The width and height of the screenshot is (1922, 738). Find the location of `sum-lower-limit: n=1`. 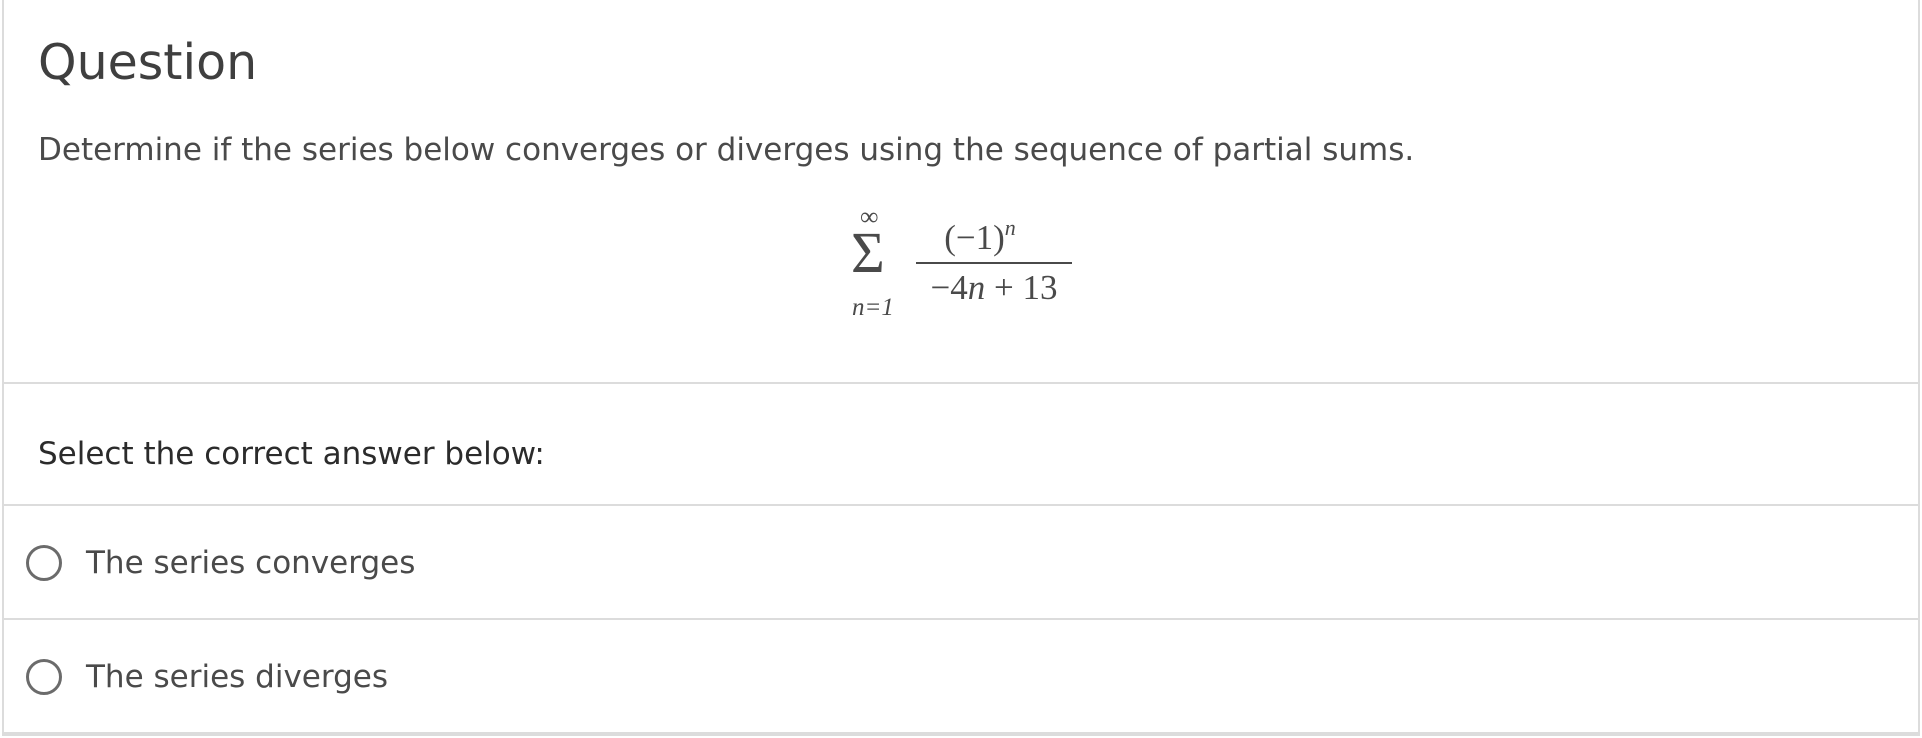

sum-lower-limit: n=1 is located at coordinates (873, 307).